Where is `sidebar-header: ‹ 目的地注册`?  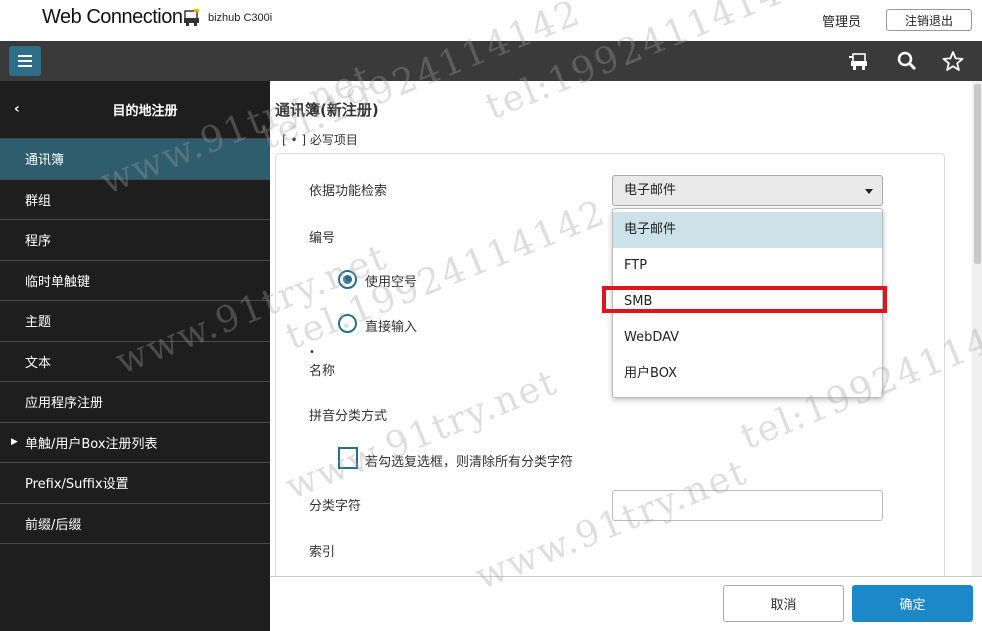 sidebar-header: ‹ 目的地注册 is located at coordinates (135, 110).